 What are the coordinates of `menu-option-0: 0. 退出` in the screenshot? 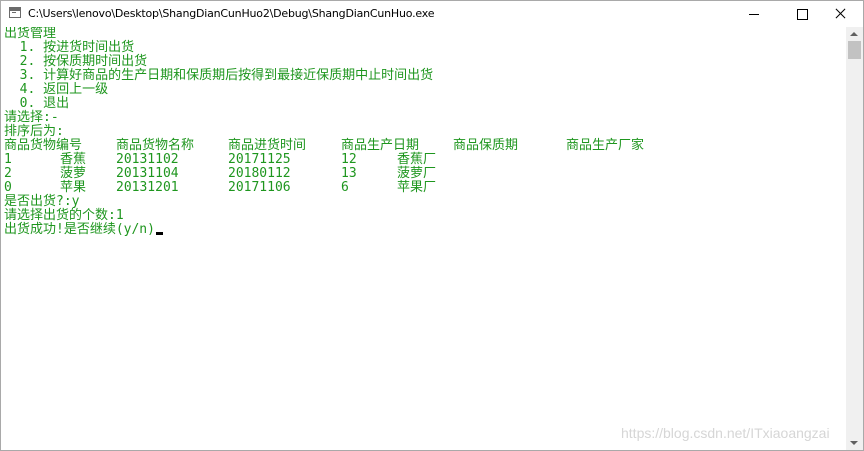 It's located at (37, 103).